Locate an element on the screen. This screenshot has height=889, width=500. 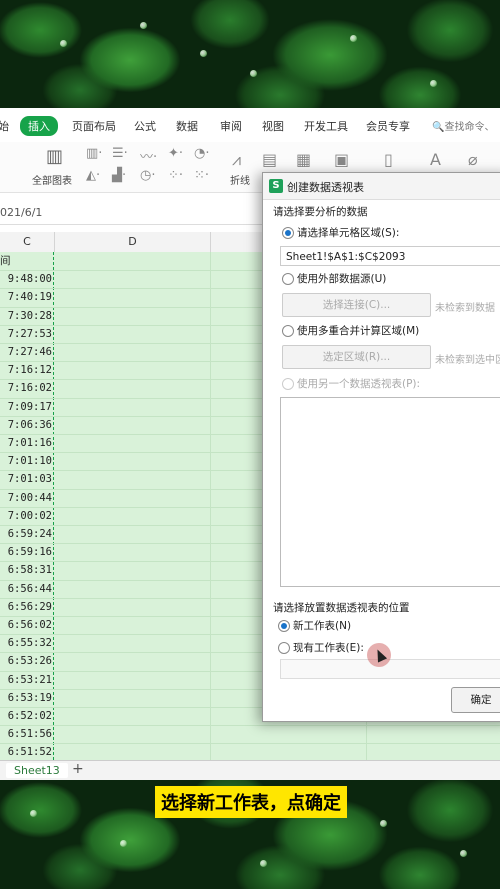
cell-c: 7:16:12 is located at coordinates (27, 370).